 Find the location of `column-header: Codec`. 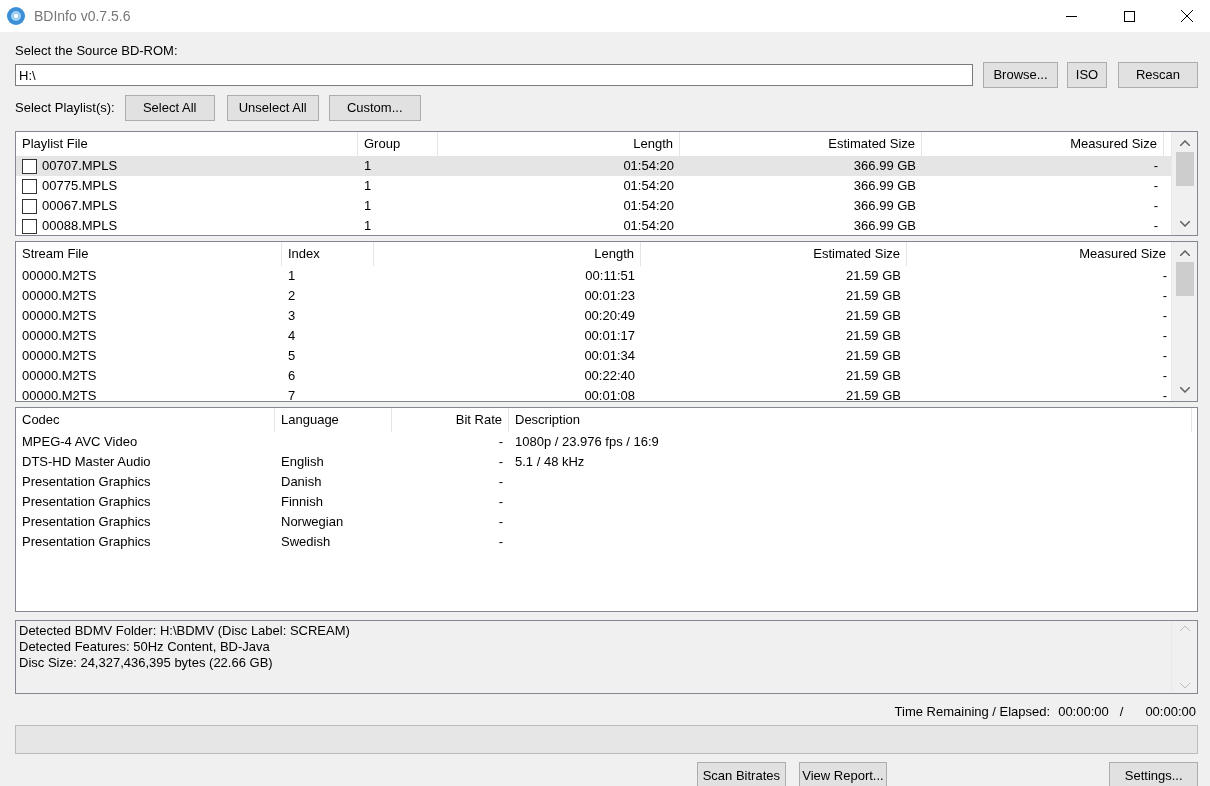

column-header: Codec is located at coordinates (145, 420).